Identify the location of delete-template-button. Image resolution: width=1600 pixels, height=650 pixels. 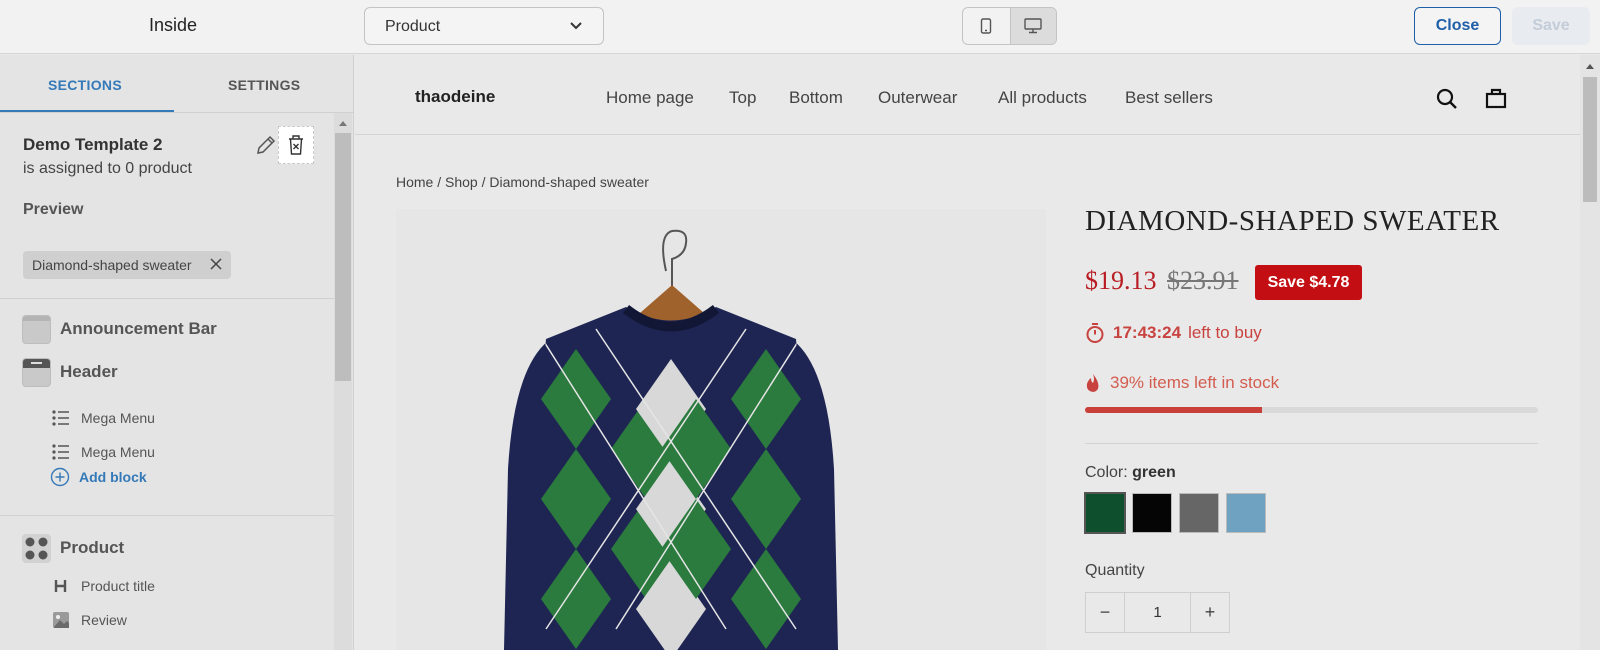
(296, 145).